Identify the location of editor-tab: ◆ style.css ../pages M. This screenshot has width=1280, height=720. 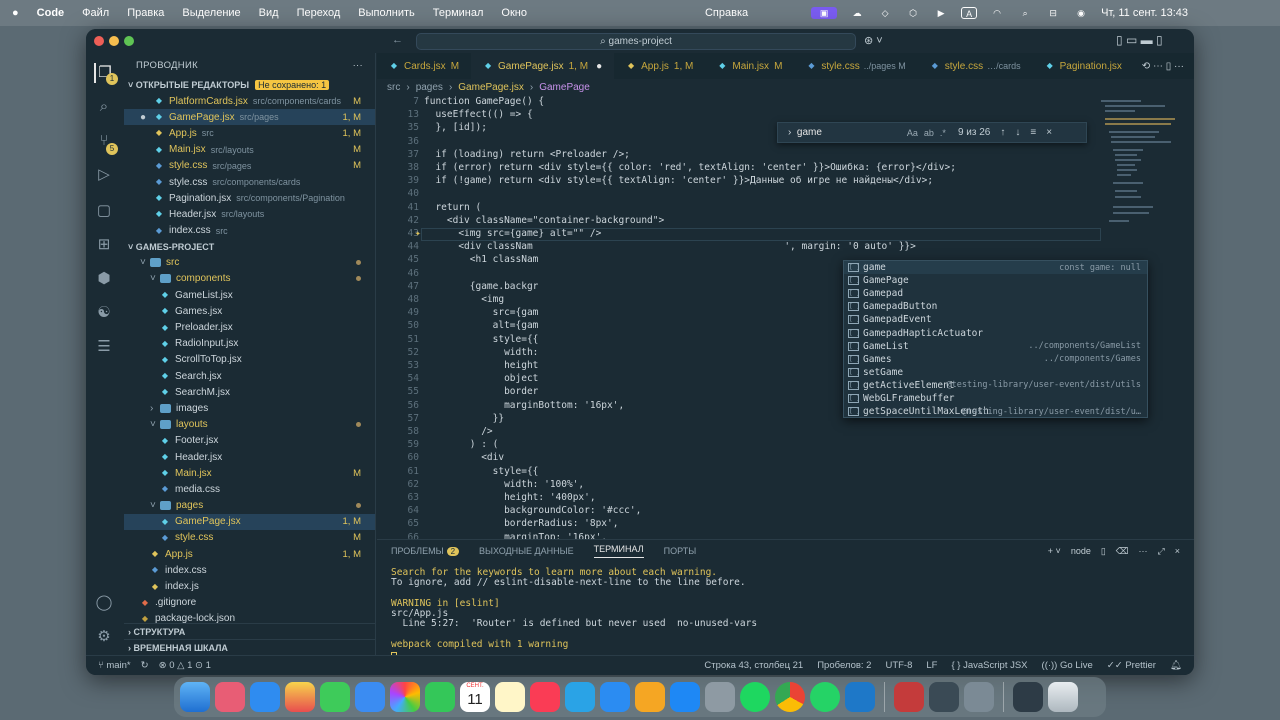
(855, 66).